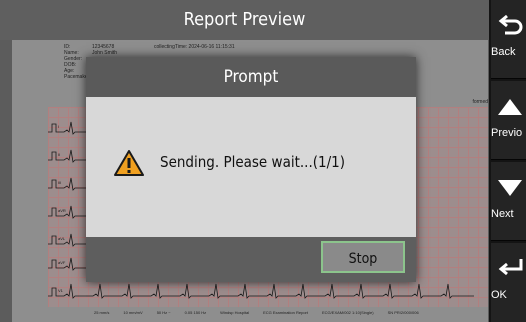  Describe the element at coordinates (503, 52) in the screenshot. I see `back-label: Back` at that location.